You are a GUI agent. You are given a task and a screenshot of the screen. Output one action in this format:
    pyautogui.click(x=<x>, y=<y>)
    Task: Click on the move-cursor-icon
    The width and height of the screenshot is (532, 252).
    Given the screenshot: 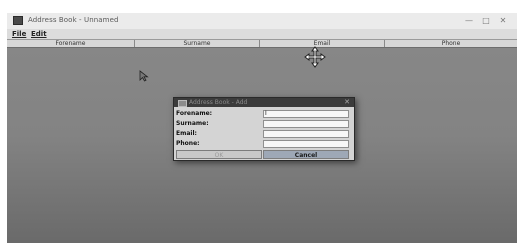 What is the action you would take?
    pyautogui.click(x=315, y=57)
    